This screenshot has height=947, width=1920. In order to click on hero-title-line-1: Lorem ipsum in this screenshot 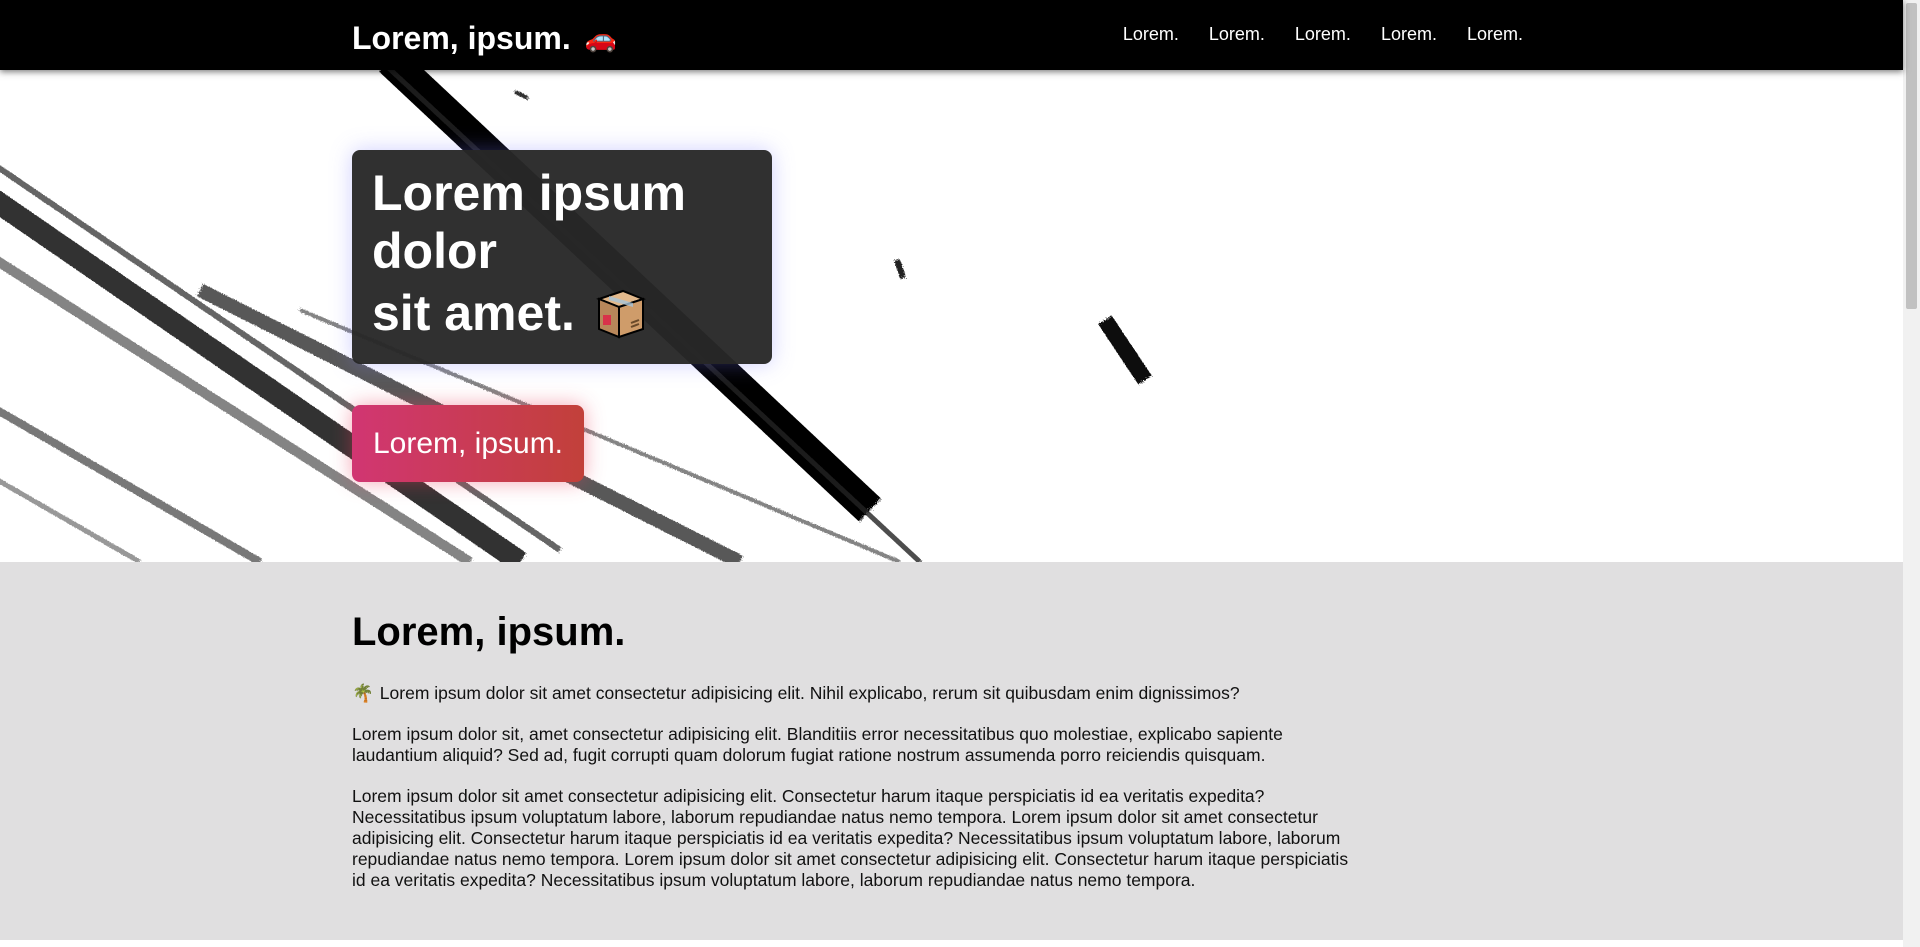, I will do `click(529, 193)`.